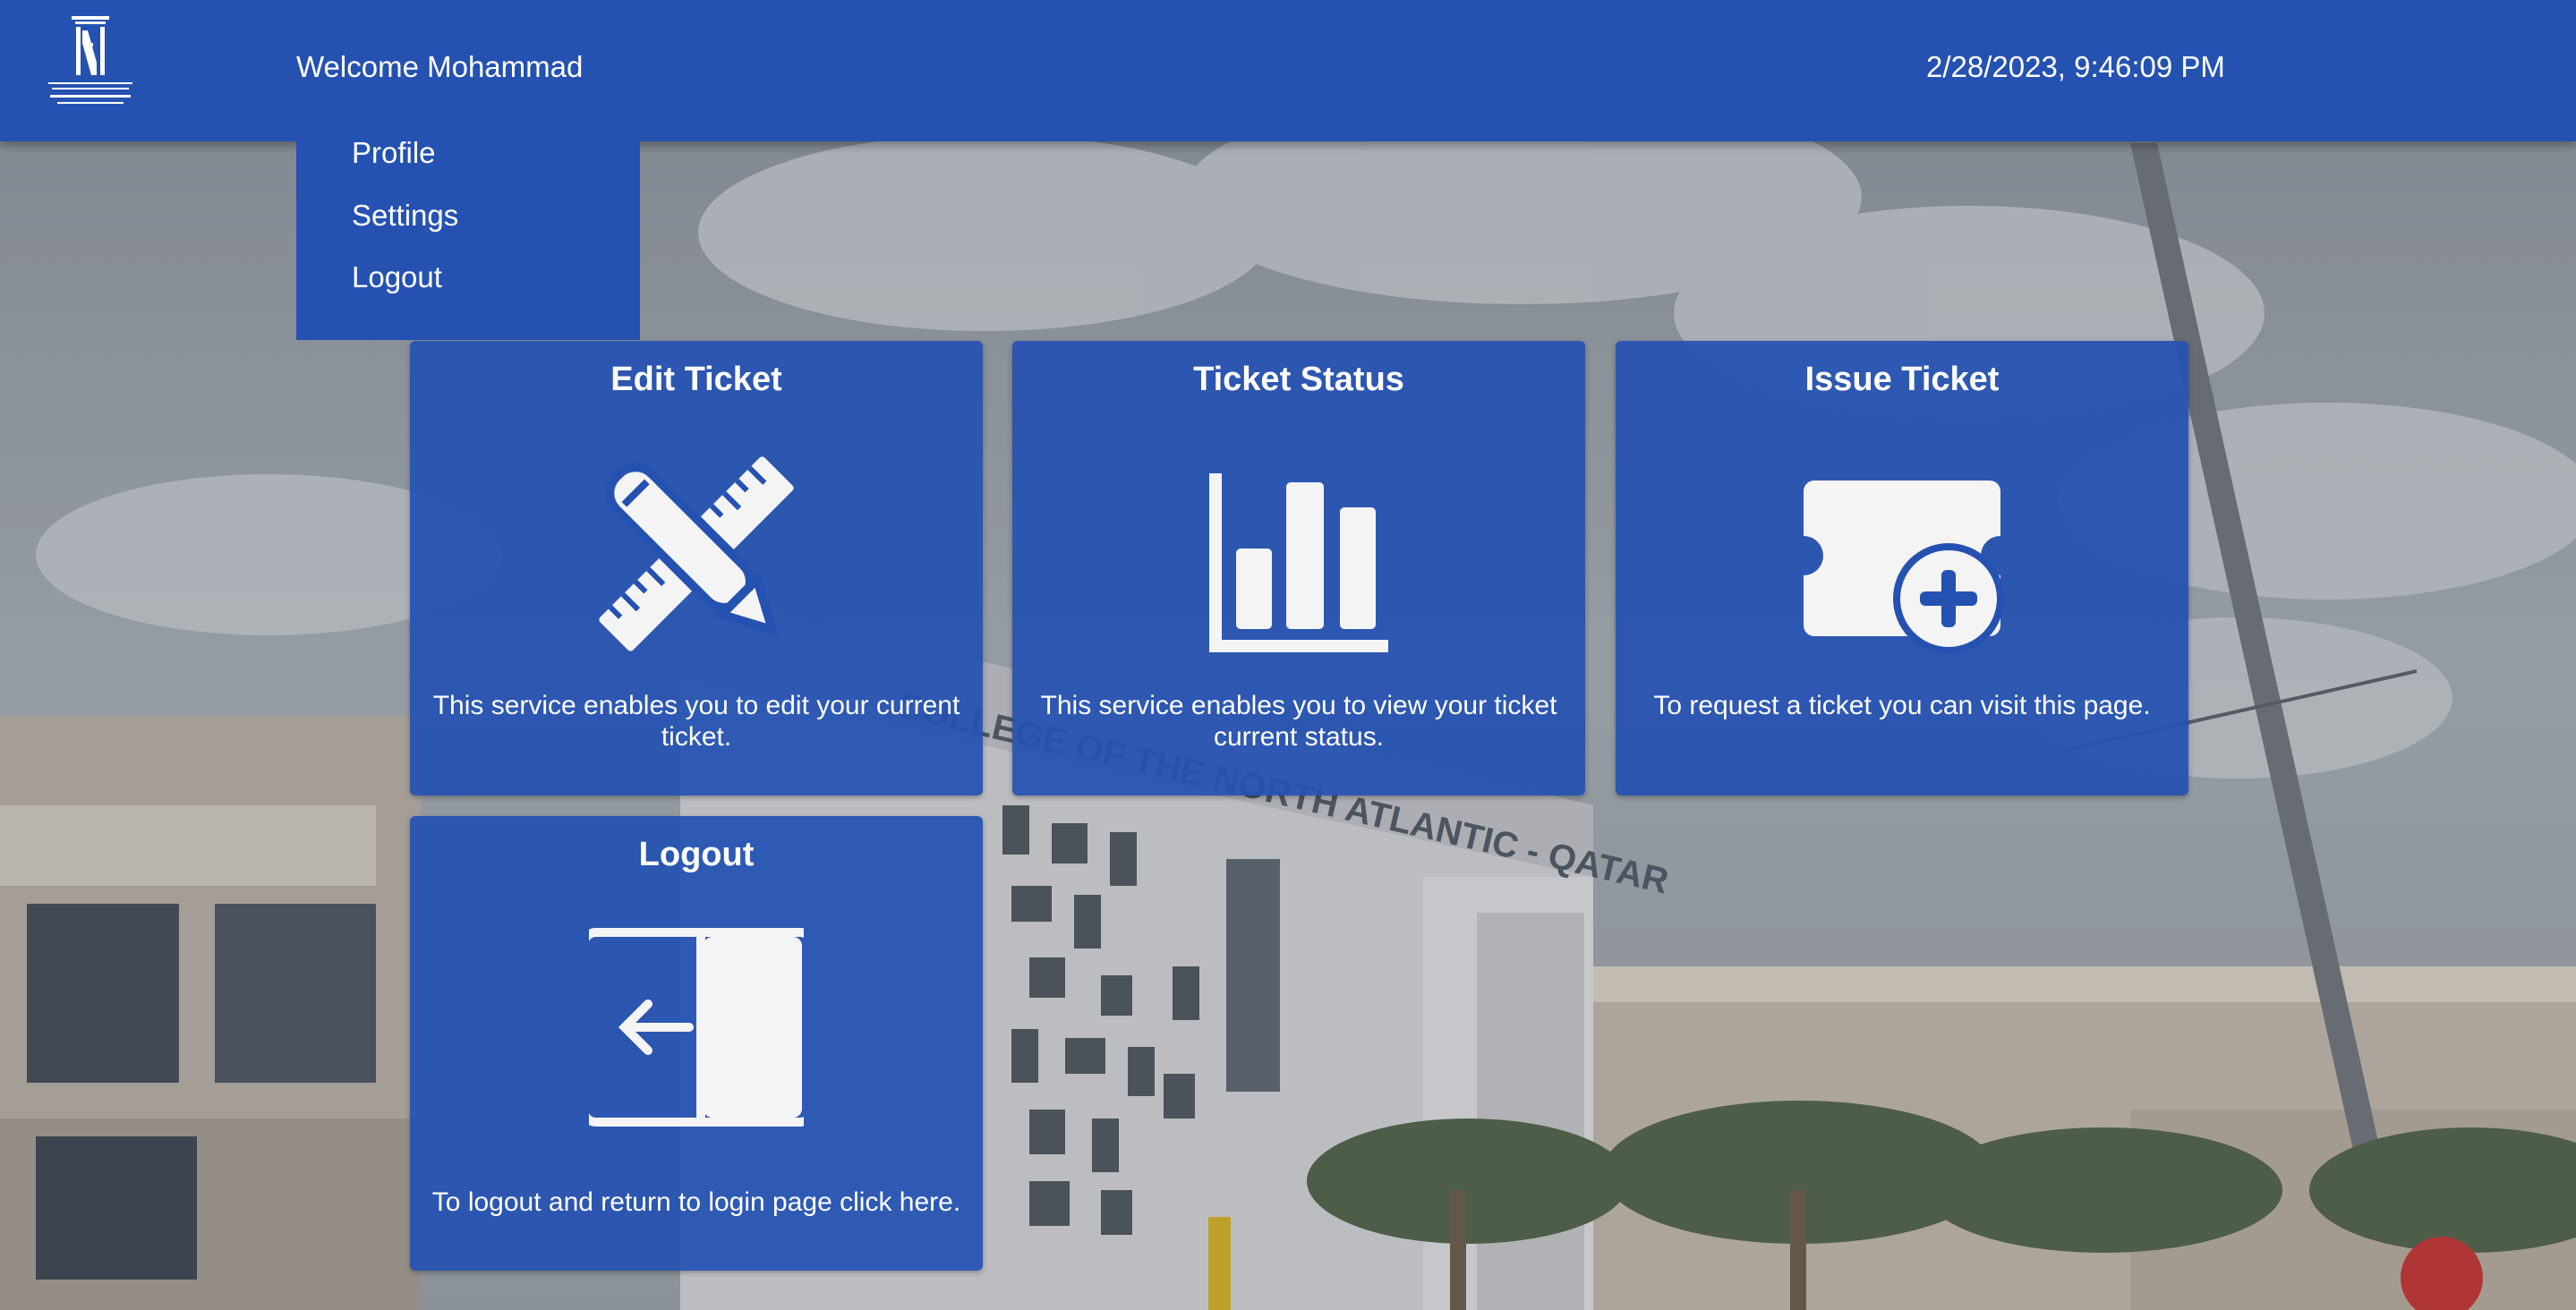 The height and width of the screenshot is (1310, 2576). I want to click on bar-chart-icon, so click(1298, 556).